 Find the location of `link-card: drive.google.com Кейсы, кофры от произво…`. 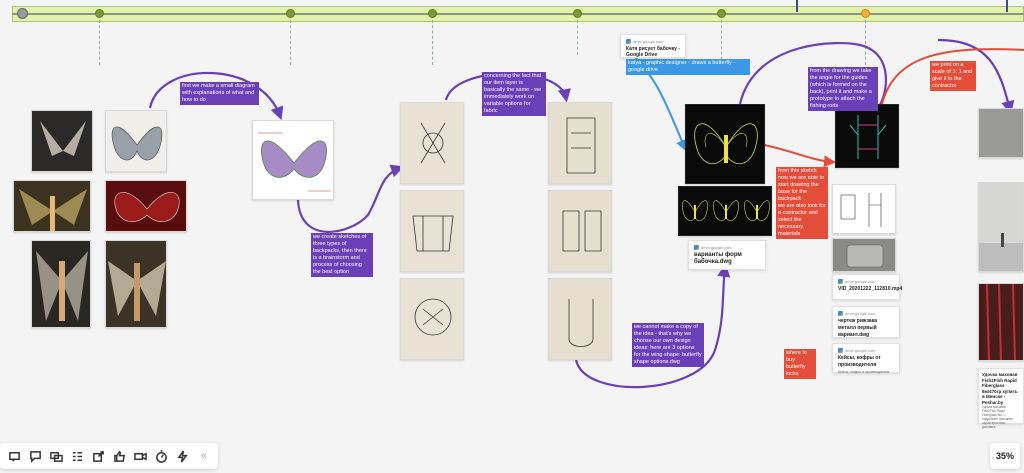

link-card: drive.google.com Кейсы, кофры от произво… is located at coordinates (866, 358).